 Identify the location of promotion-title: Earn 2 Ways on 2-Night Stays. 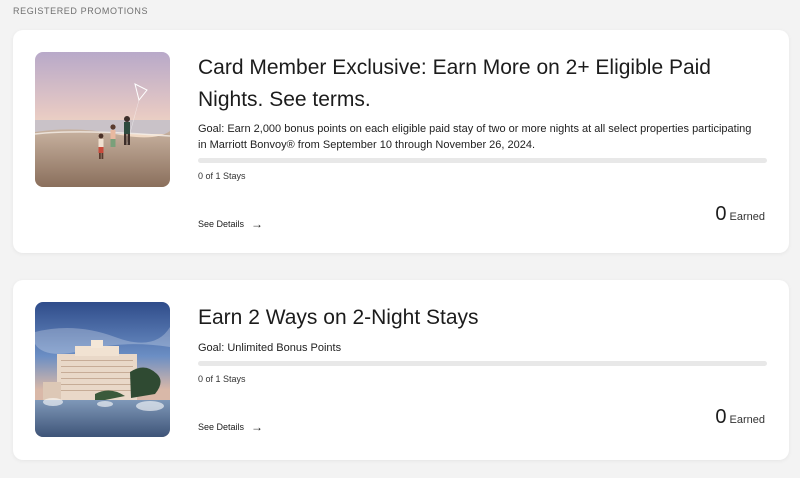
(338, 317).